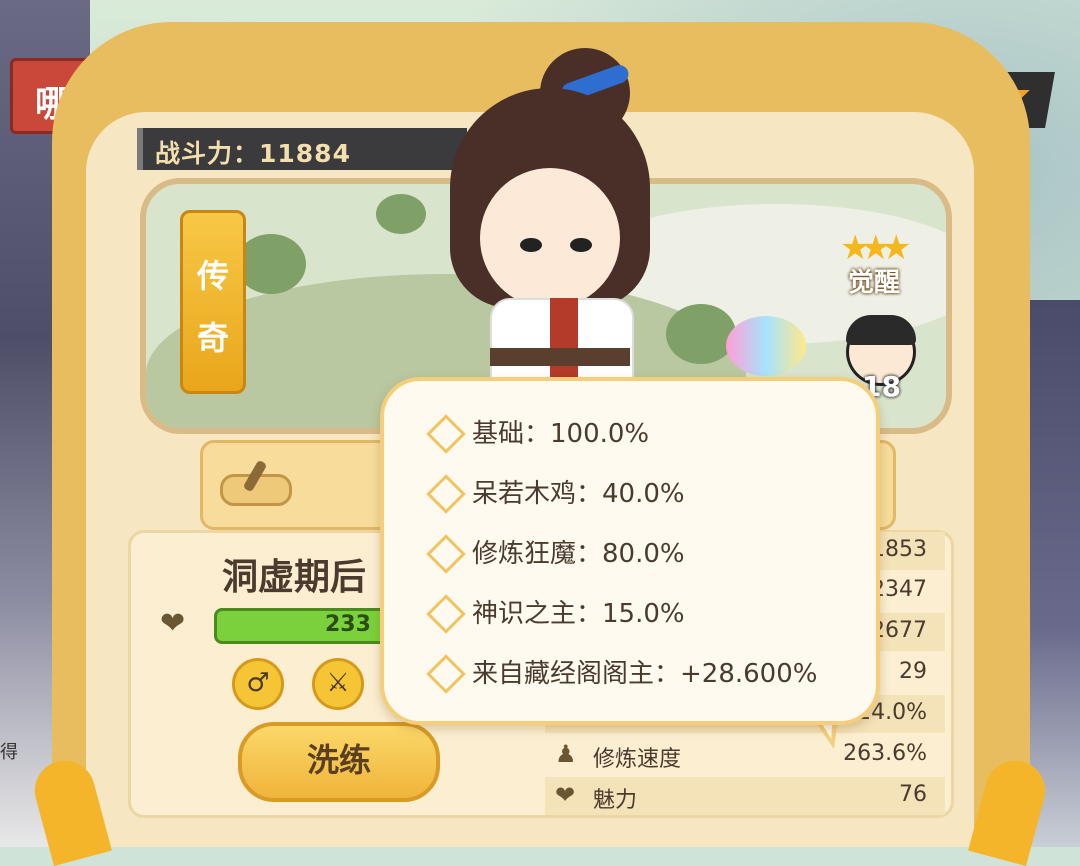 The height and width of the screenshot is (866, 1080). What do you see at coordinates (882, 263) in the screenshot?
I see `awaken-badge: ★★★ 觉醒` at bounding box center [882, 263].